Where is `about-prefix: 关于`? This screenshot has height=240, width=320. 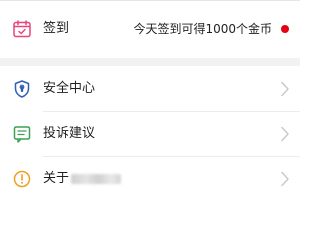
about-prefix: 关于 is located at coordinates (56, 178).